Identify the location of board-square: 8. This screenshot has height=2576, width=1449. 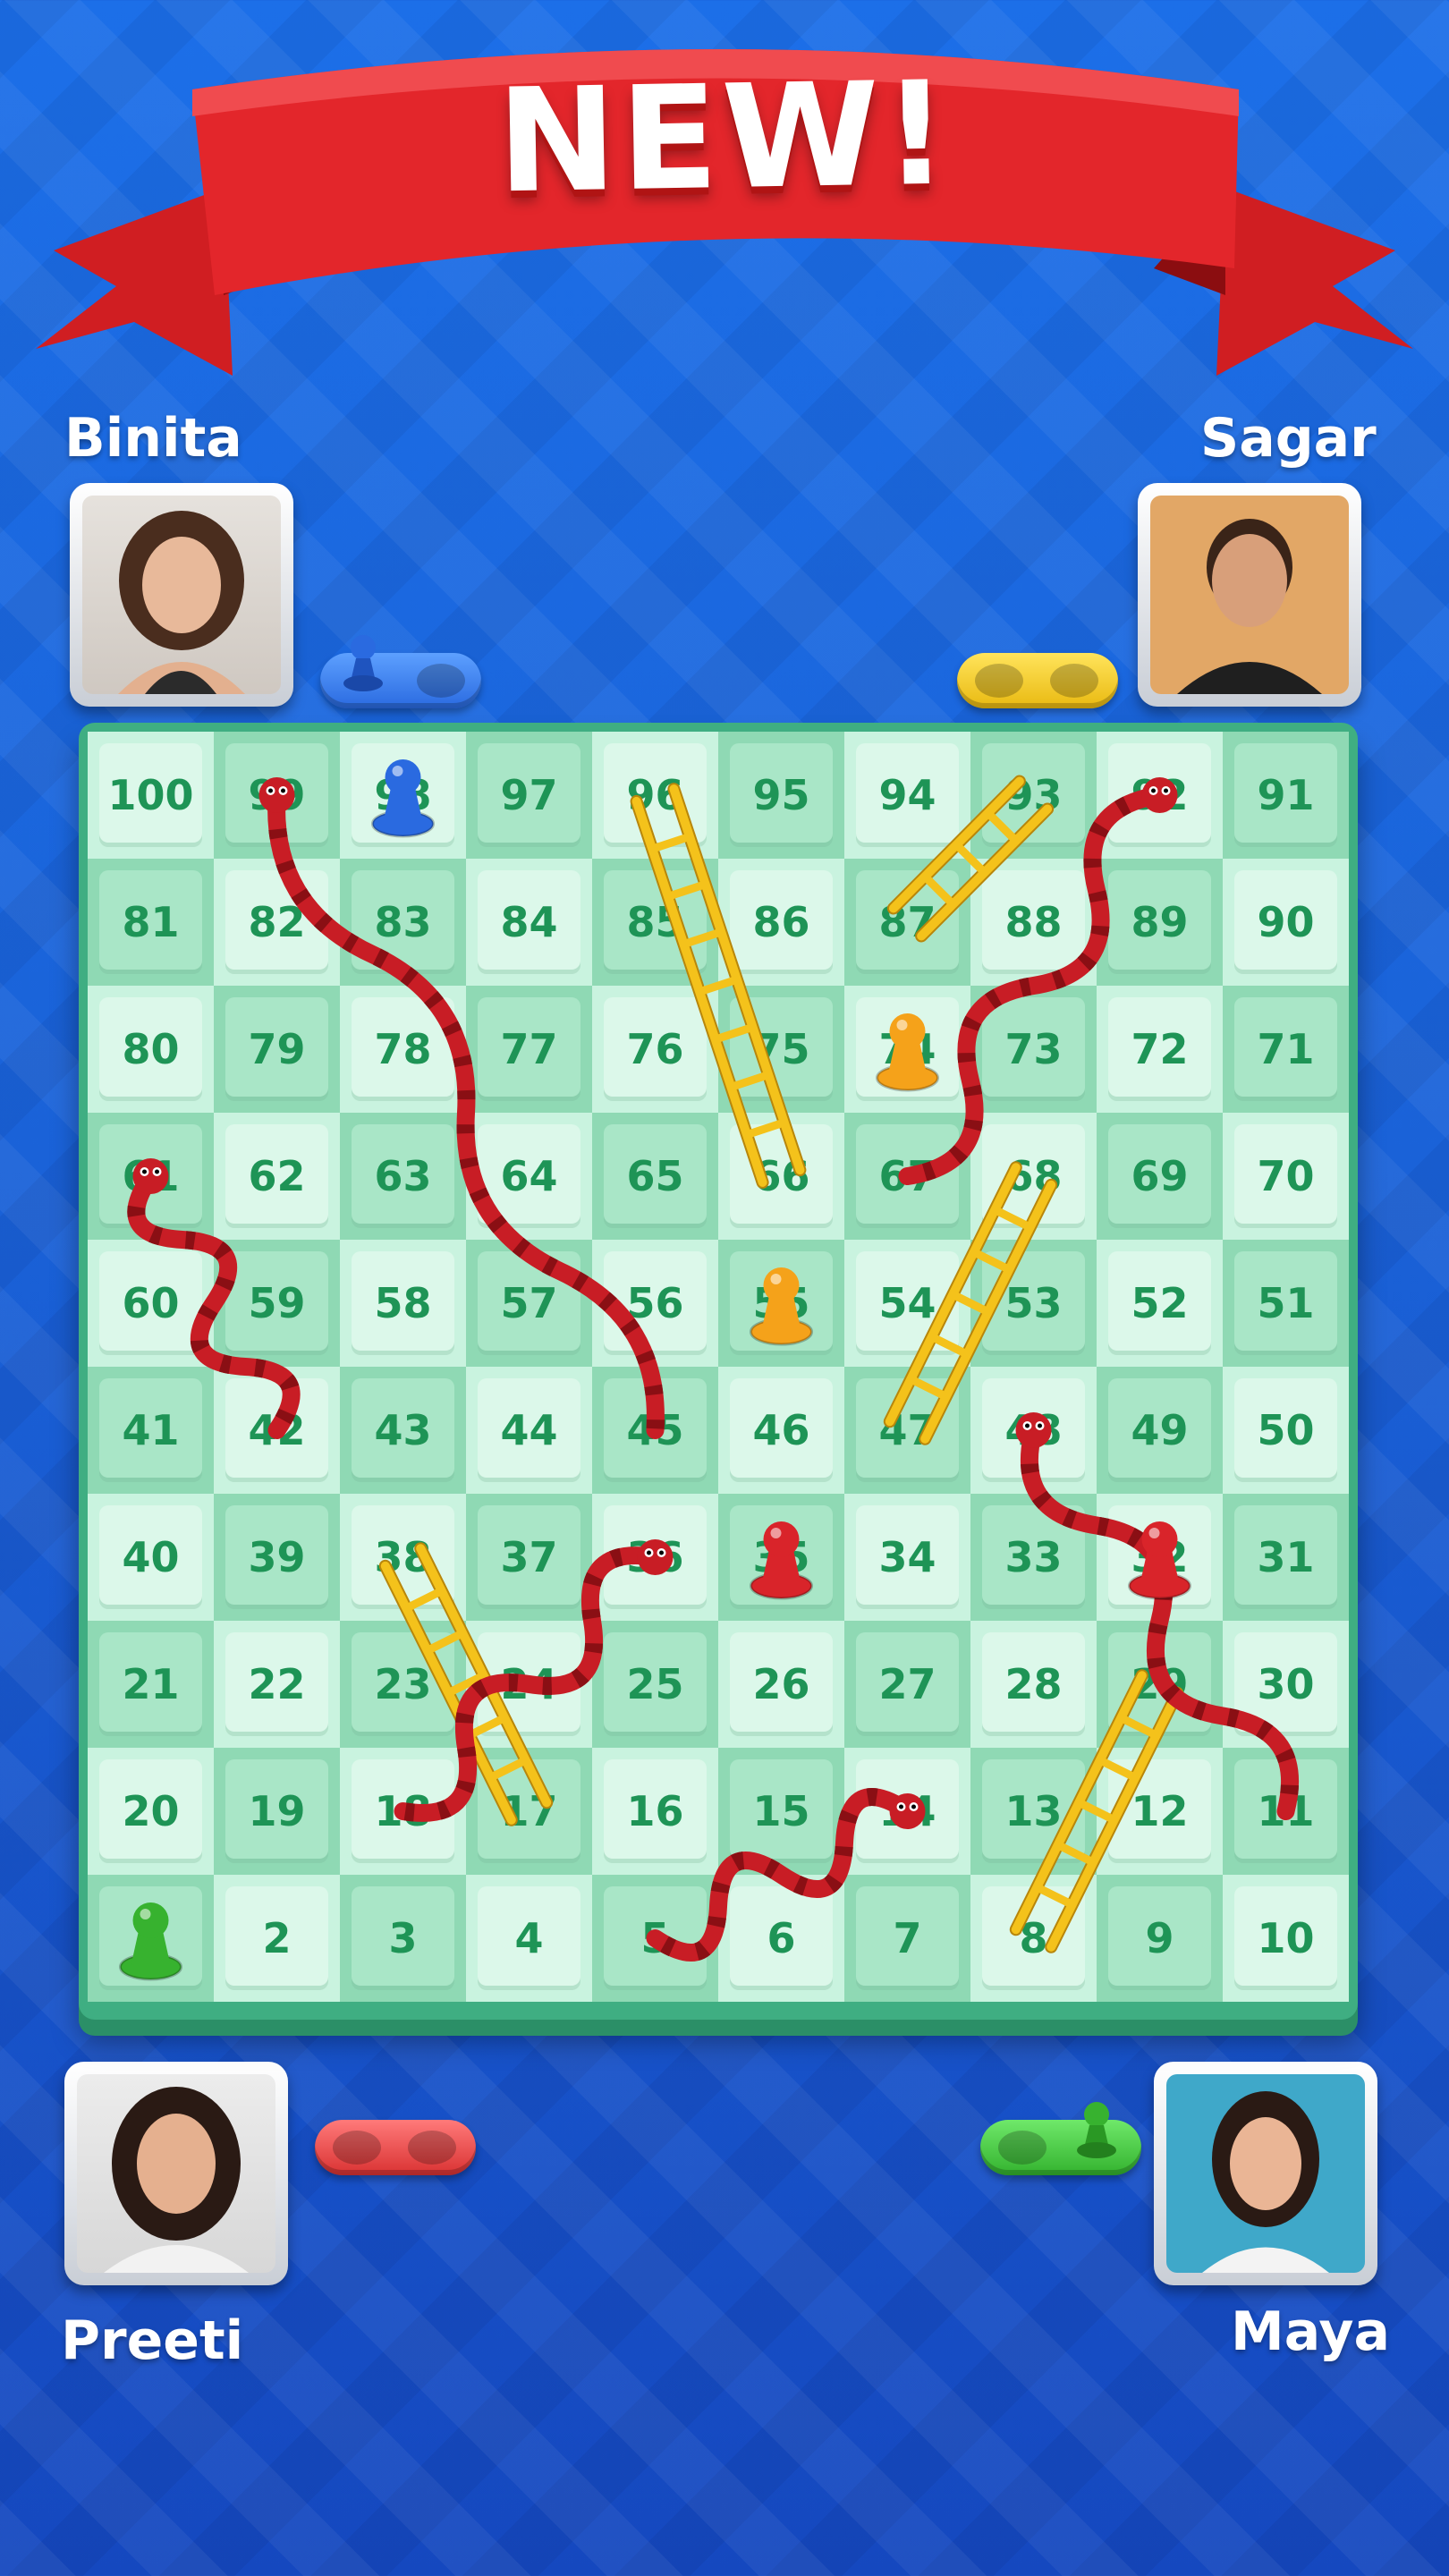
(1033, 1938).